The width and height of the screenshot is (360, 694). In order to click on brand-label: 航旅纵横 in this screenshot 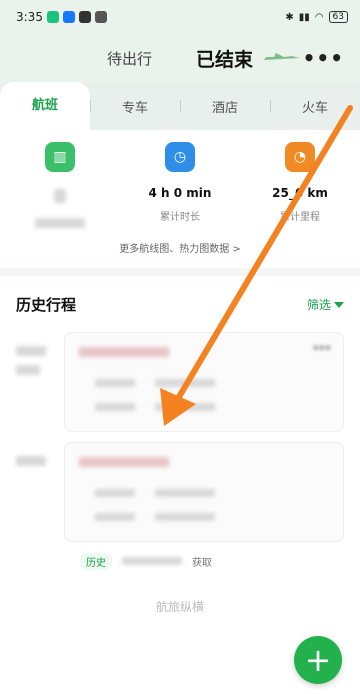, I will do `click(179, 607)`.